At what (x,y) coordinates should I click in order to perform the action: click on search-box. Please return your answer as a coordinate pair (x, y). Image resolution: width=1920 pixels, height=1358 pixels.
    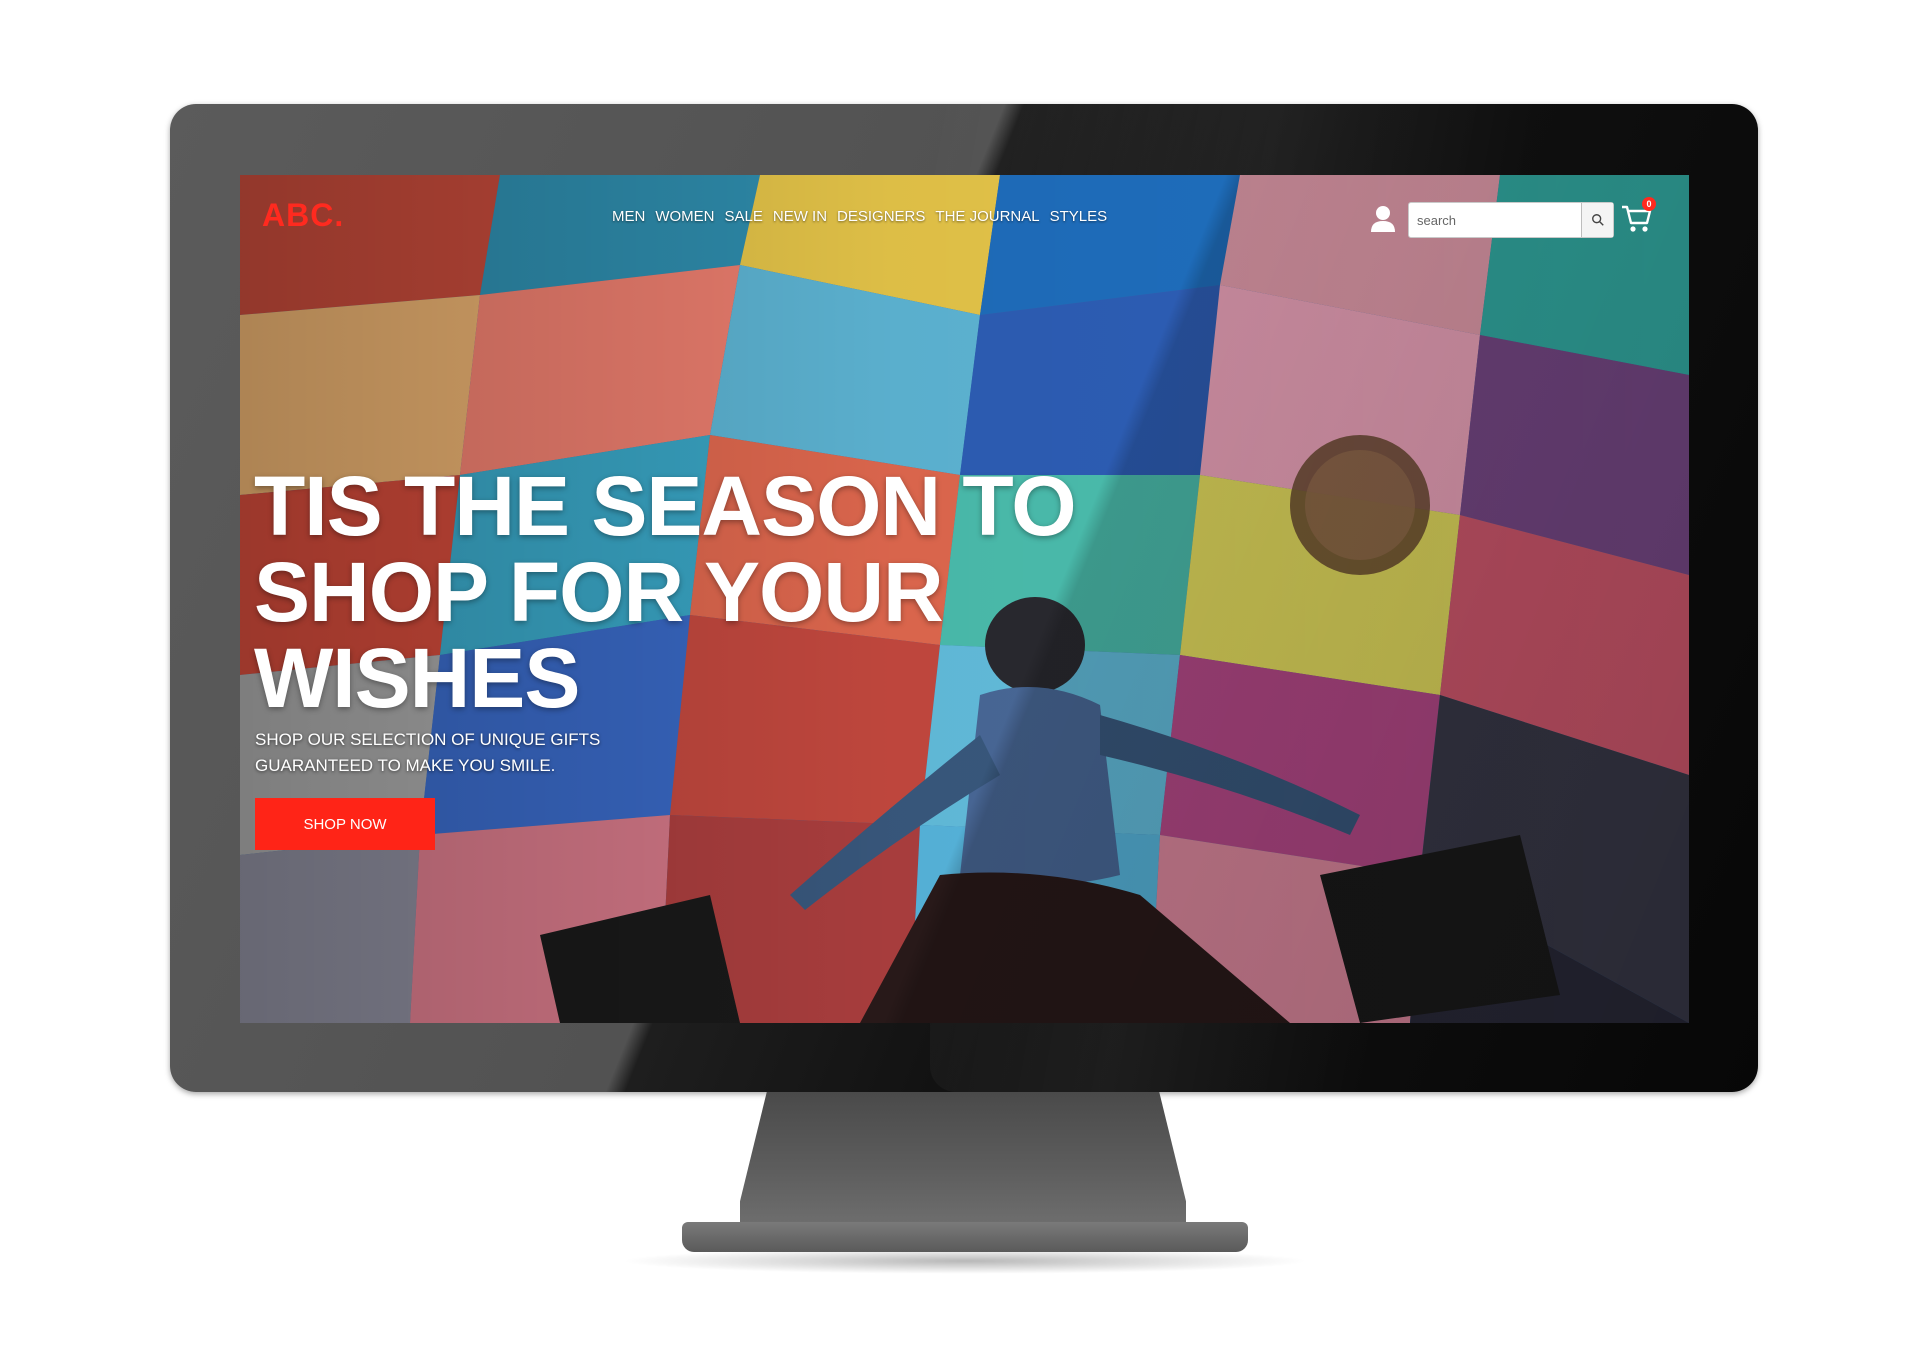
    Looking at the image, I should click on (1511, 220).